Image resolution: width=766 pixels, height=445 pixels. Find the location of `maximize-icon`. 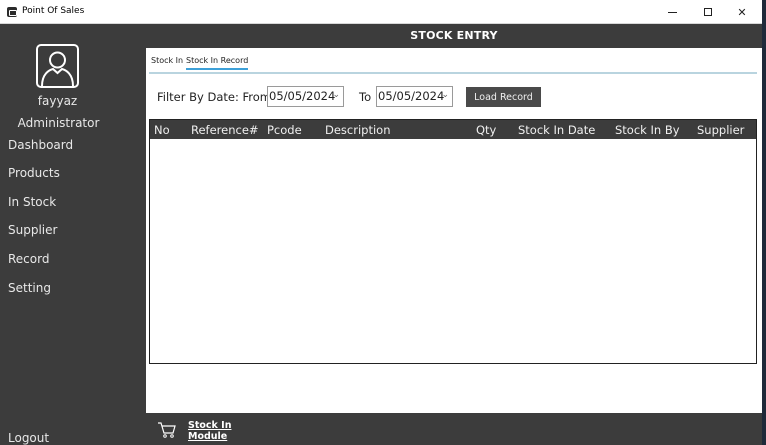

maximize-icon is located at coordinates (708, 12).